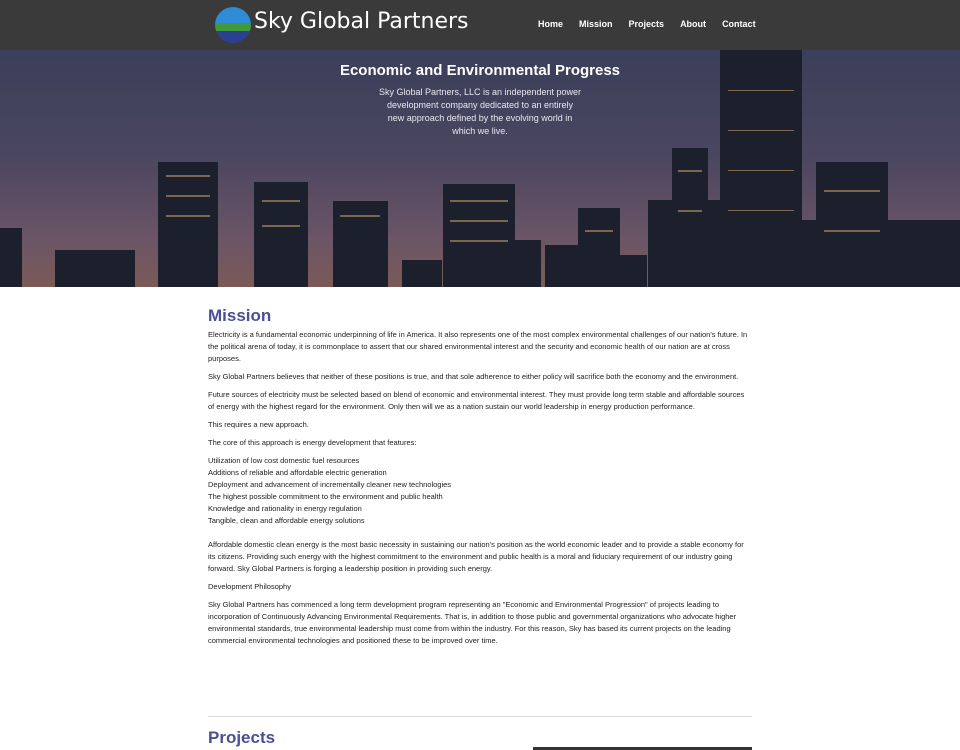 The image size is (960, 750). I want to click on globe-logo-icon, so click(233, 25).